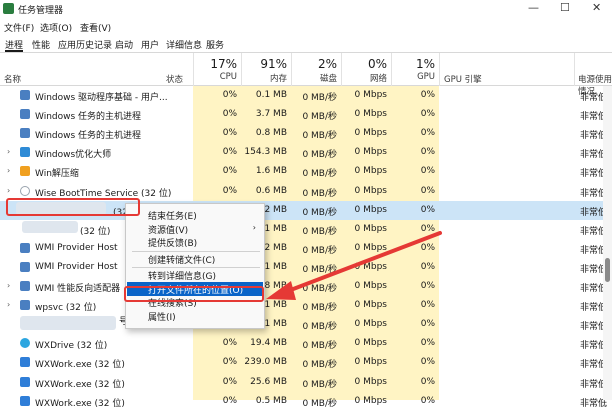 This screenshot has height=411, width=612. Describe the element at coordinates (364, 262) in the screenshot. I see `arrow-shaft` at that location.